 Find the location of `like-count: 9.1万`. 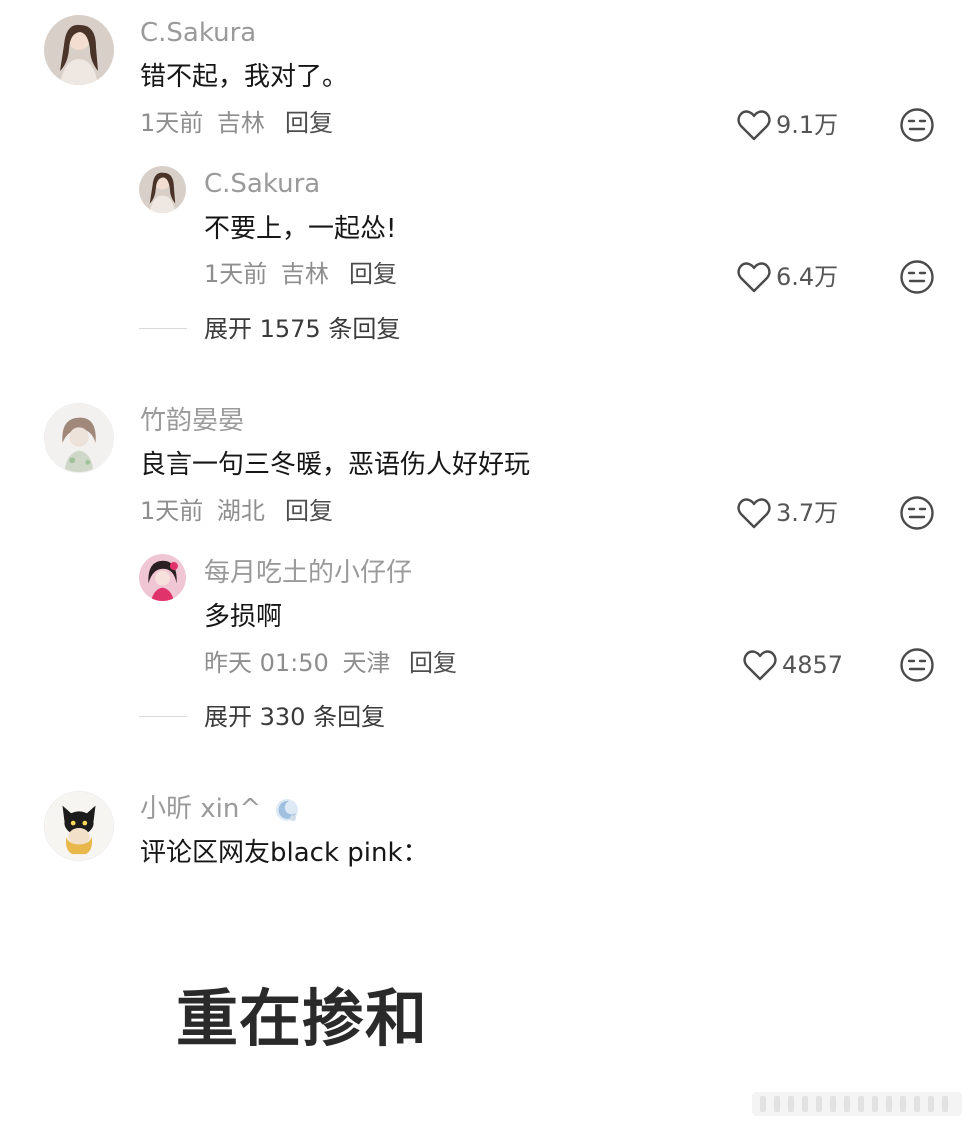

like-count: 9.1万 is located at coordinates (807, 125).